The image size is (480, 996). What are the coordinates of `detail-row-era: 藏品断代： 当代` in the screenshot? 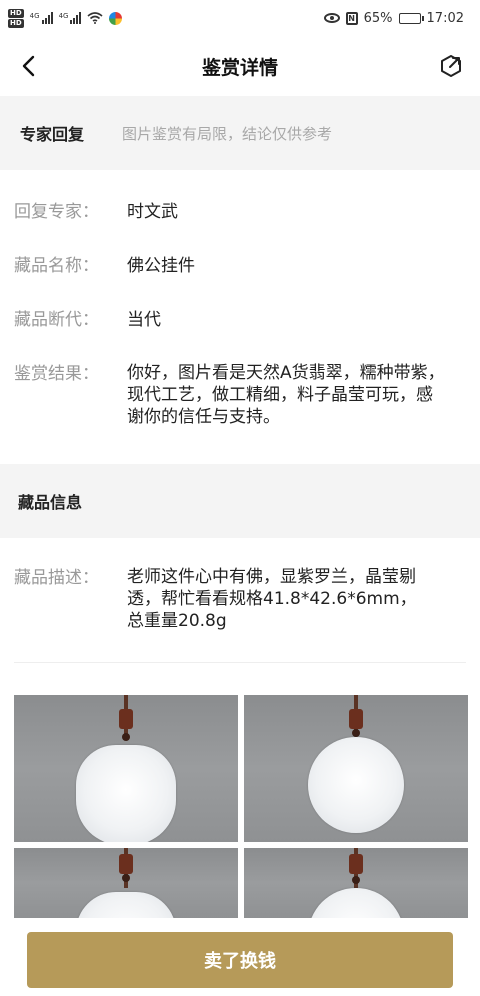 It's located at (240, 320).